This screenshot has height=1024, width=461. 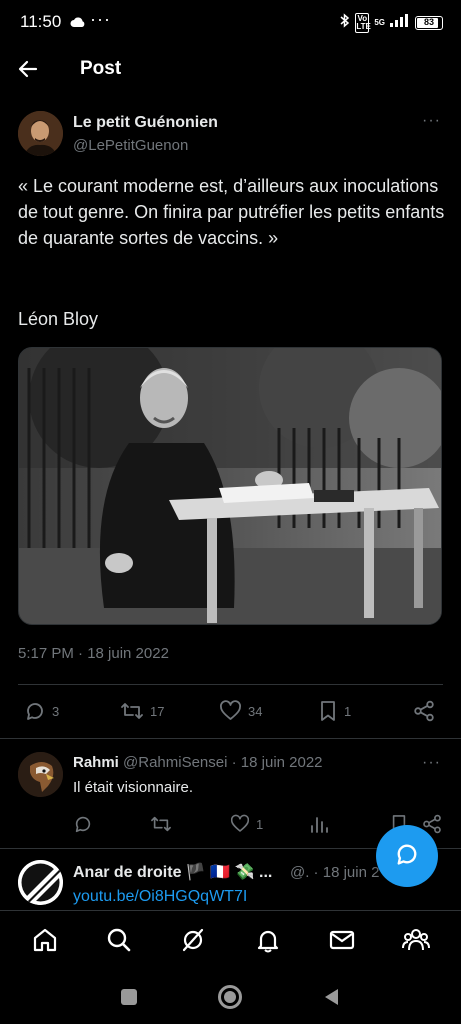 I want to click on home-icon, so click(x=45, y=940).